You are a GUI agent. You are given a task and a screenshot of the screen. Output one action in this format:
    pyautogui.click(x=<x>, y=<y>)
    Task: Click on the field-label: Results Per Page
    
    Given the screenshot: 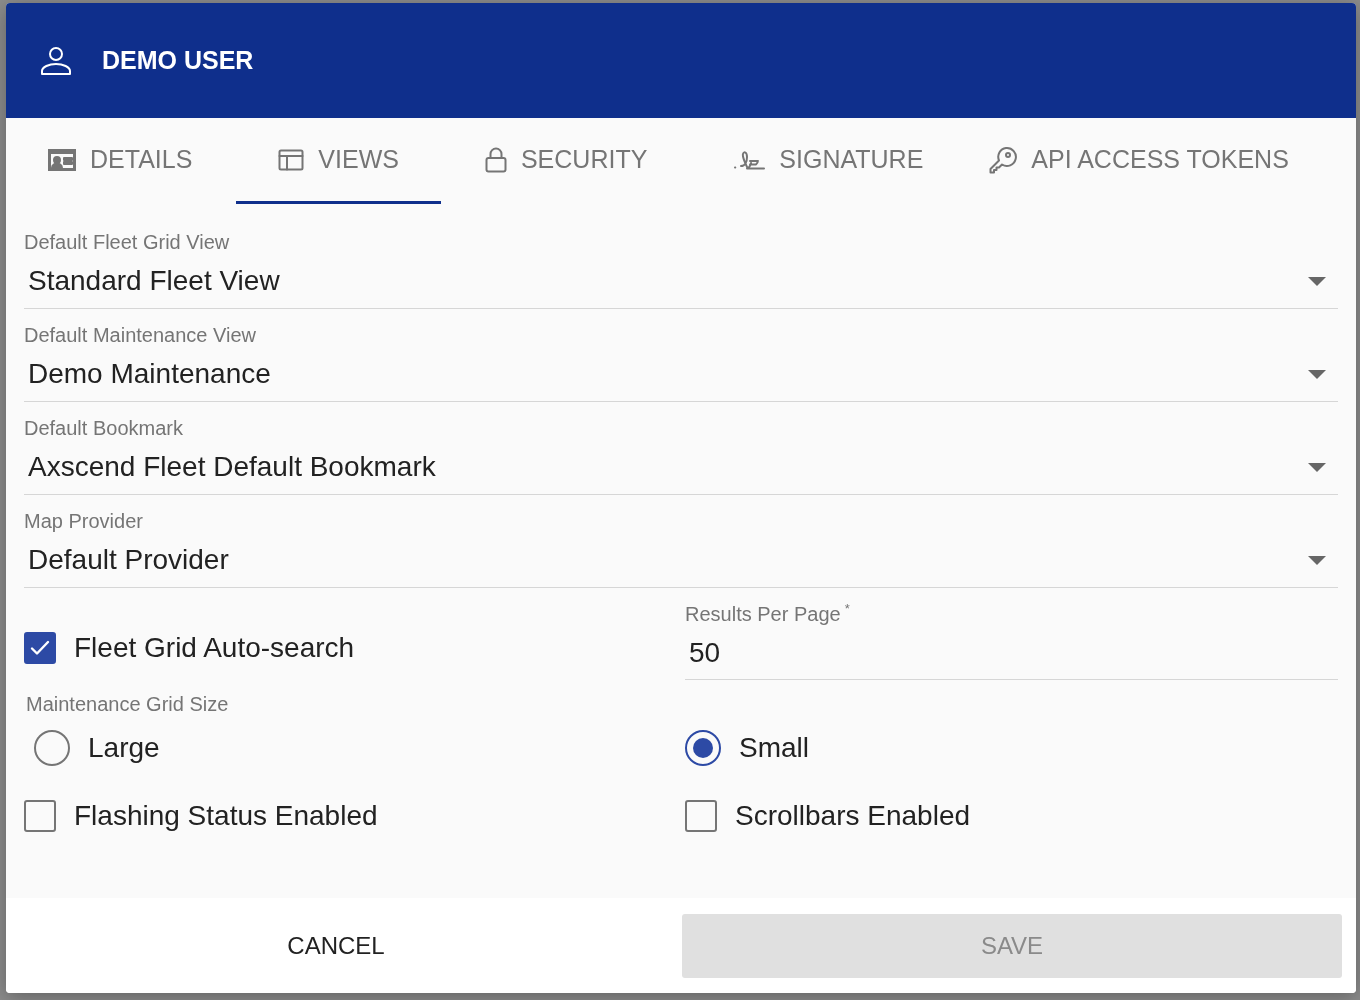 What is the action you would take?
    pyautogui.click(x=763, y=614)
    